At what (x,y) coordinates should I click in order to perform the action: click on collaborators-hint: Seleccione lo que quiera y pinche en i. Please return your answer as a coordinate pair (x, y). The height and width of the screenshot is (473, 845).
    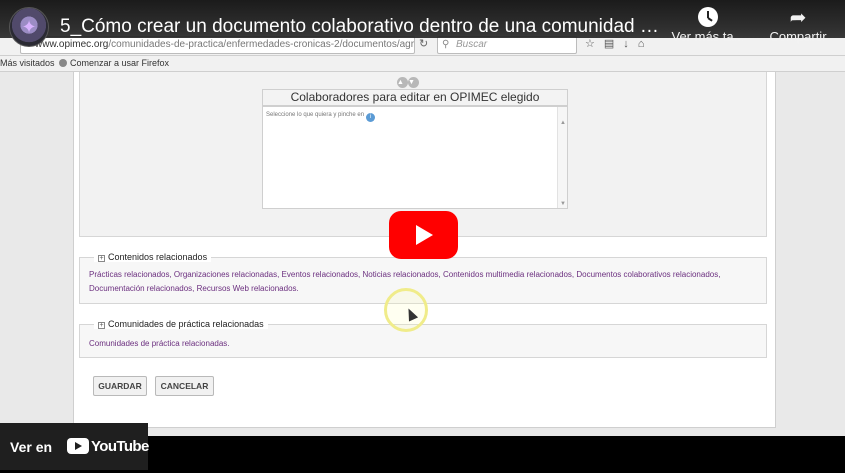
    Looking at the image, I should click on (320, 117).